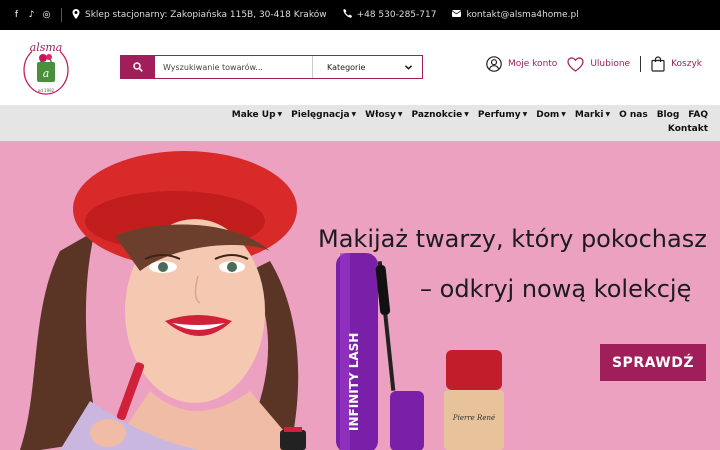 This screenshot has height=450, width=720. I want to click on foundation-label: Pierre René, so click(473, 418).